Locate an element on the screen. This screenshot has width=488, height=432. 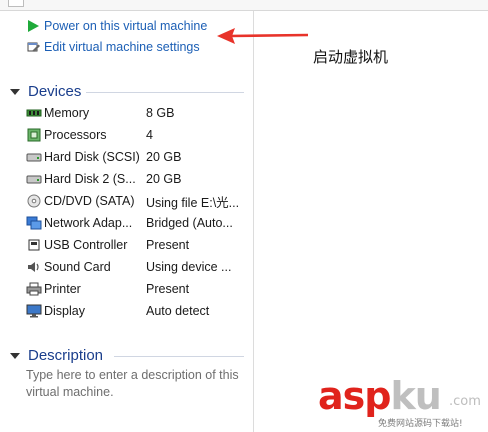
devices-header: Devices is located at coordinates (45, 91).